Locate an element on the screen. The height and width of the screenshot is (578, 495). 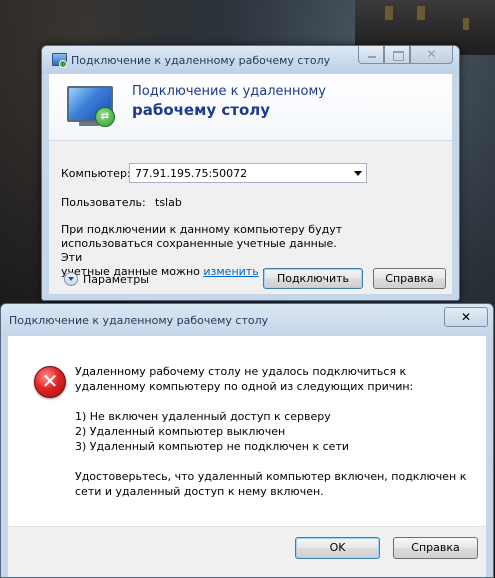
error-dialog-footer: OK Справка is located at coordinates (247, 551).